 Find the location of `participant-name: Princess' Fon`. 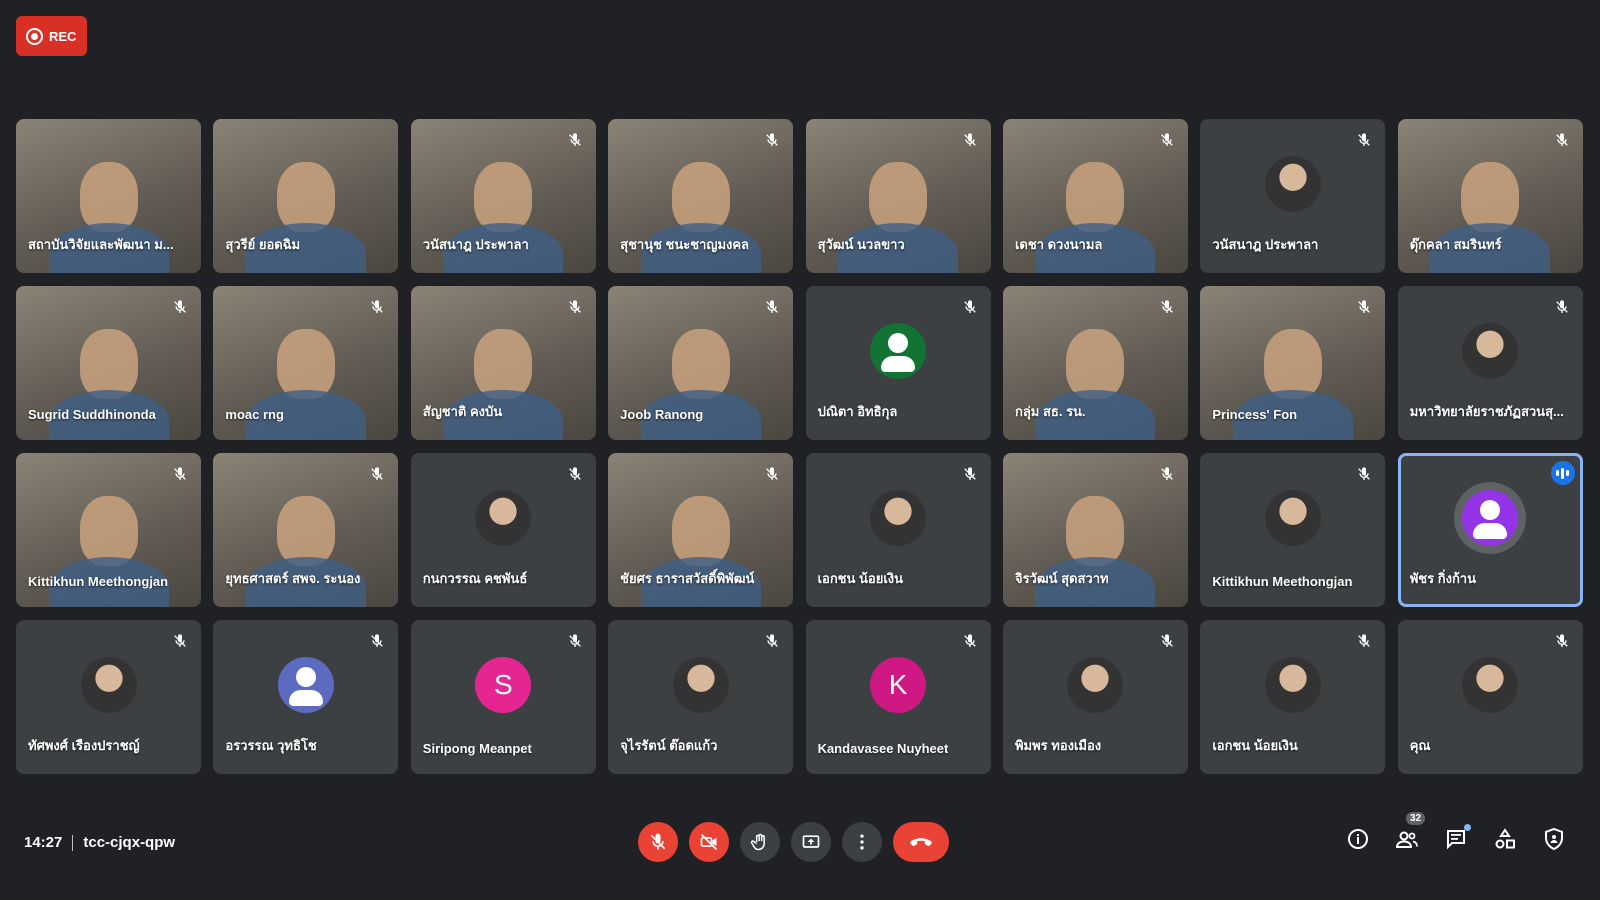

participant-name: Princess' Fon is located at coordinates (1255, 414).